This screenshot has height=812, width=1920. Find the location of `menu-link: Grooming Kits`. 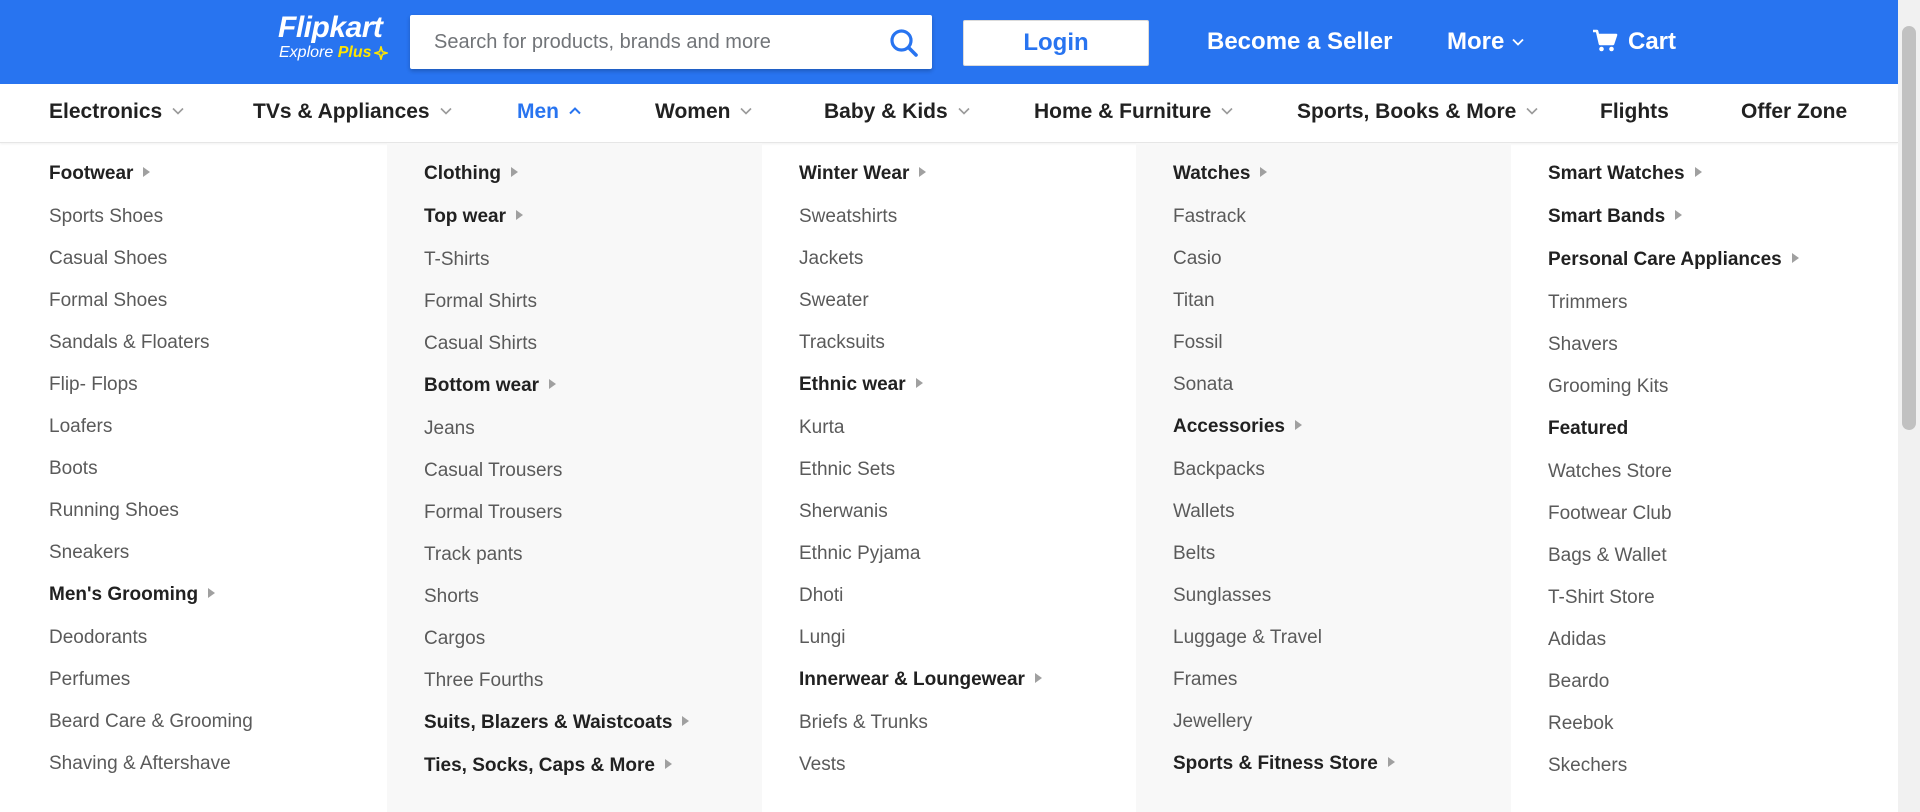

menu-link: Grooming Kits is located at coordinates (1608, 387).